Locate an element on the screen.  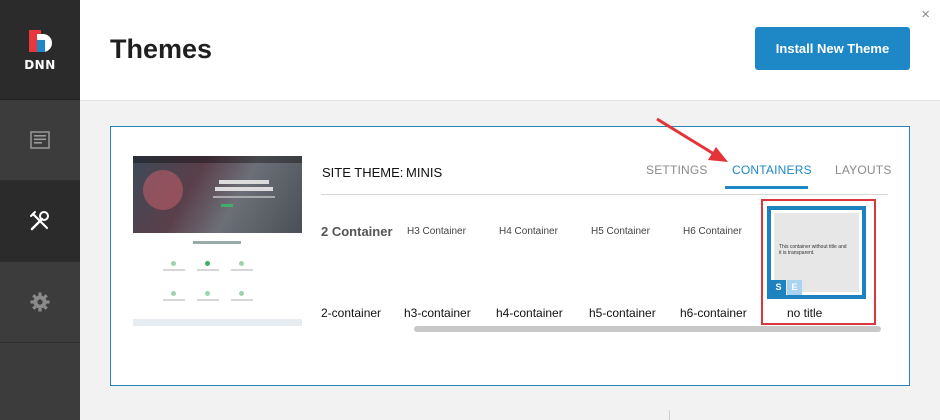
container-name: h3-container is located at coordinates (437, 313).